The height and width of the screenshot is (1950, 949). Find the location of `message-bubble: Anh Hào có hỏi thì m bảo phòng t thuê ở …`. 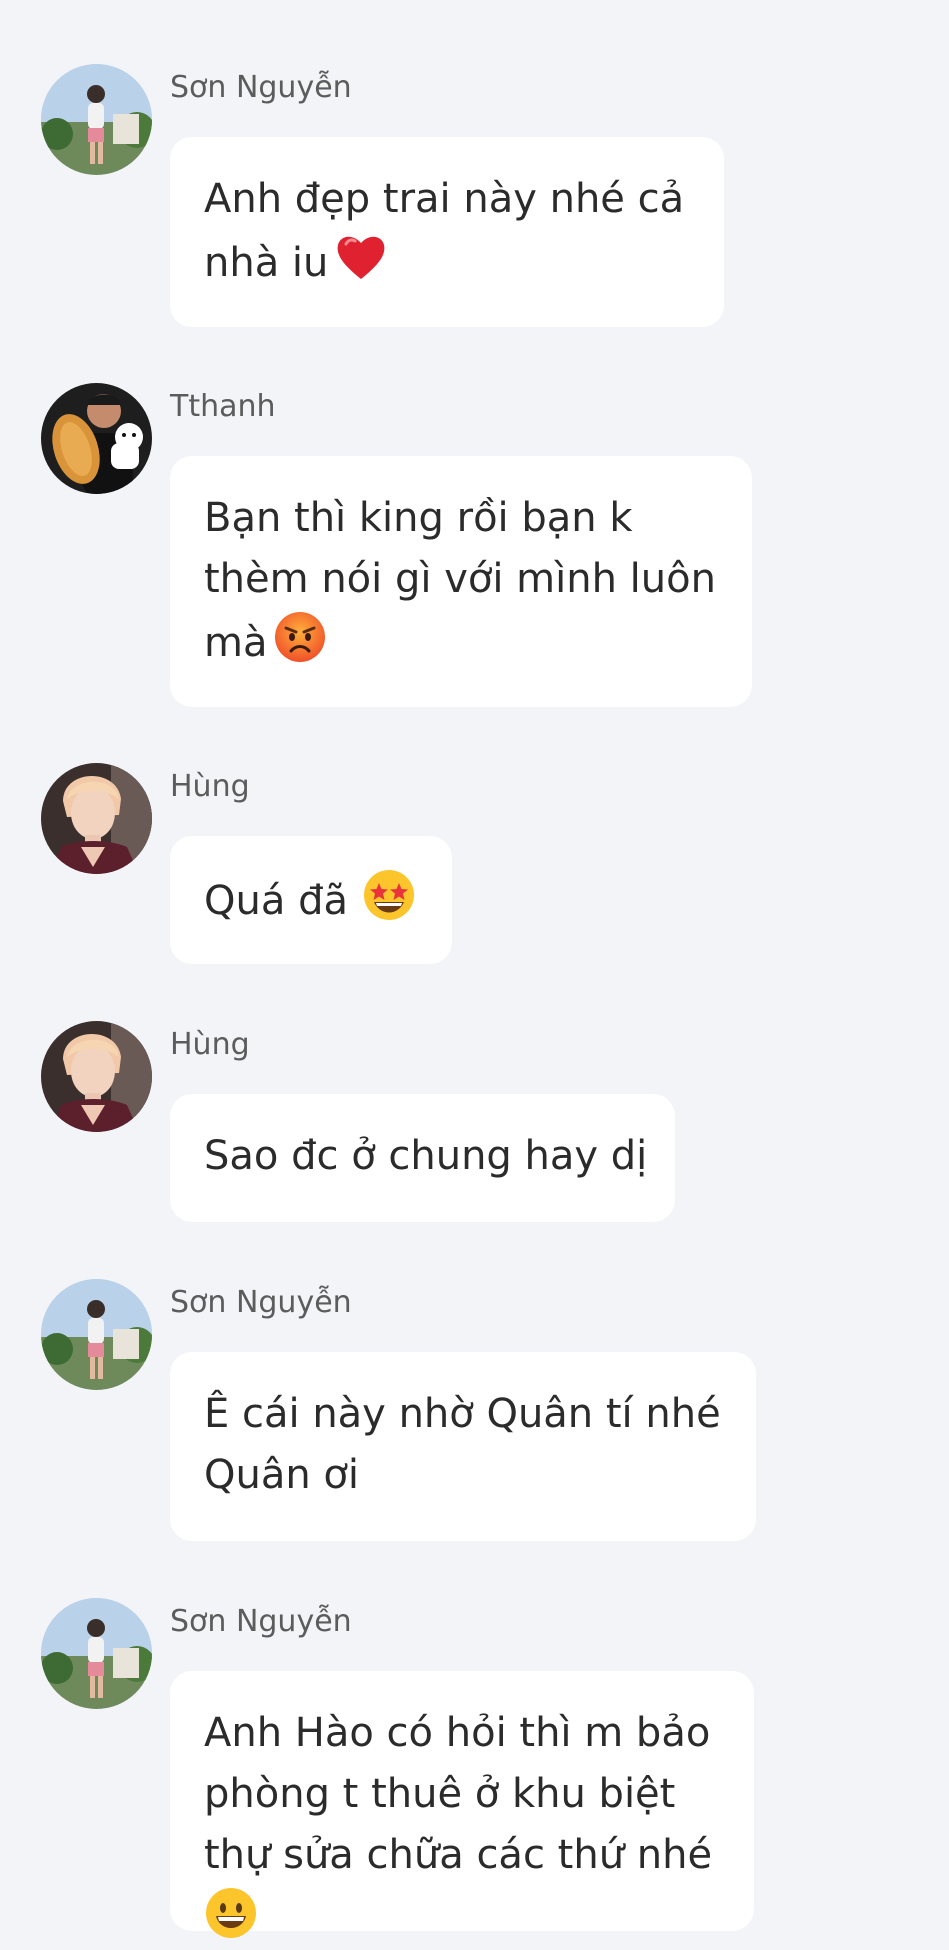

message-bubble: Anh Hào có hỏi thì m bảo phòng t thuê ở … is located at coordinates (462, 1804).